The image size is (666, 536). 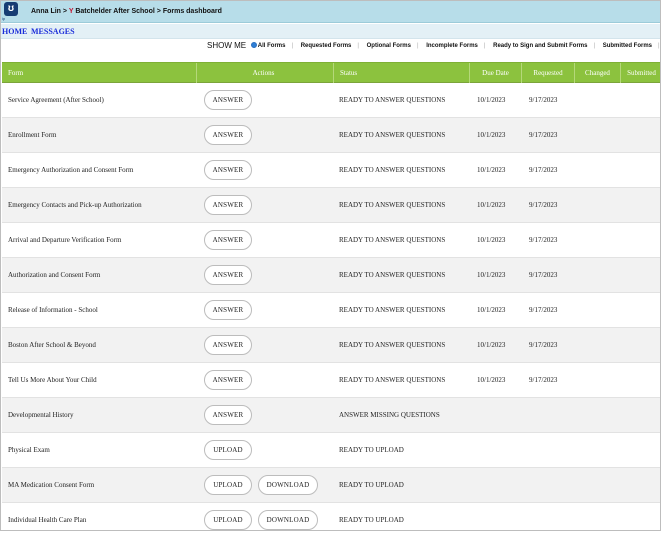 I want to click on form-name: Service Agreement (After School), so click(x=56, y=100).